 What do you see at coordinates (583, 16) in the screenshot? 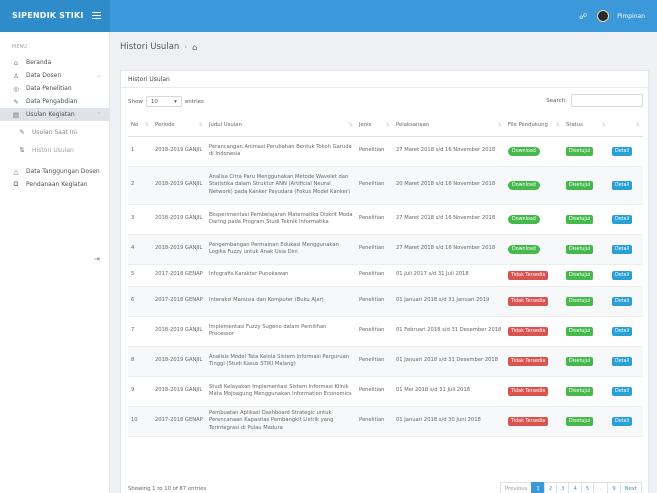
I see `network-icon: ☍` at bounding box center [583, 16].